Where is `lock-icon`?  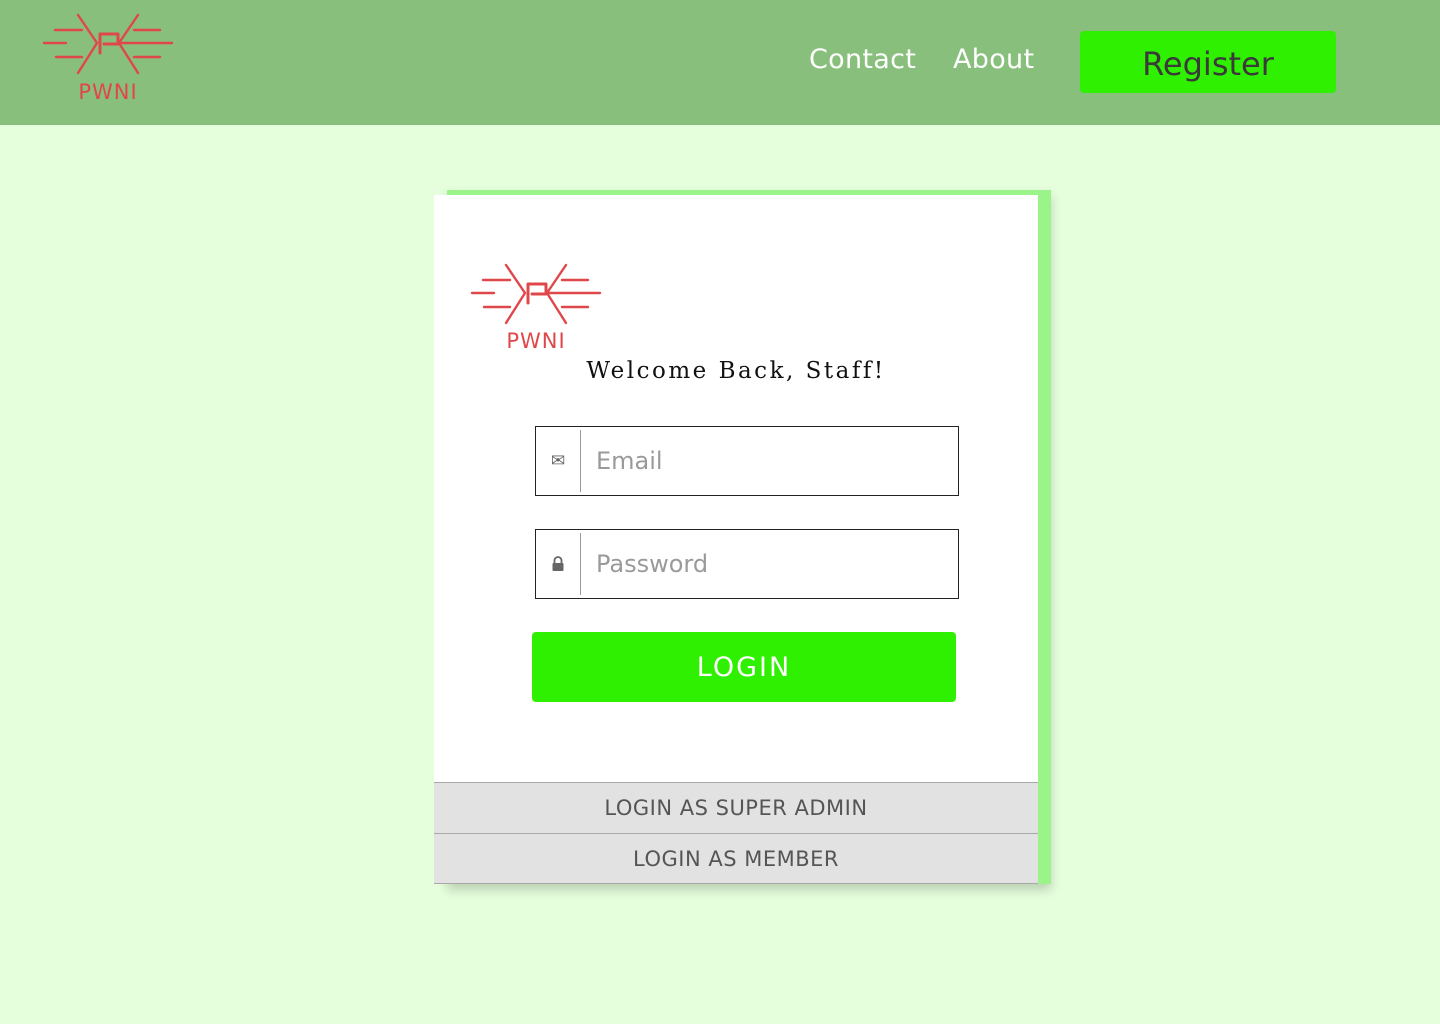
lock-icon is located at coordinates (558, 564).